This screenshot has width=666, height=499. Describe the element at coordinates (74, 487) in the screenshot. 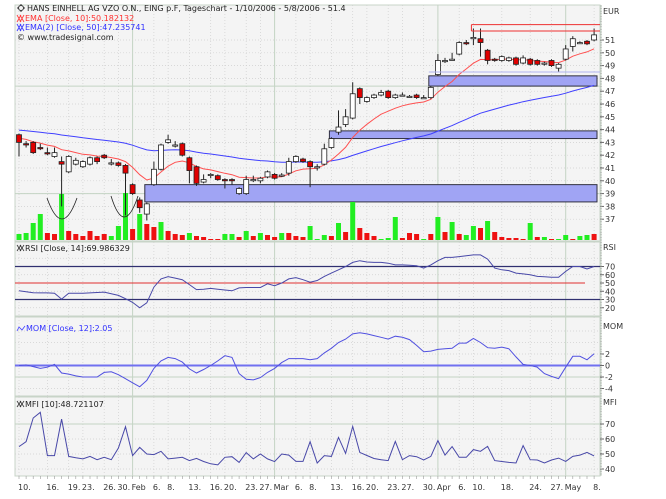

I see `date-label: 19.` at that location.